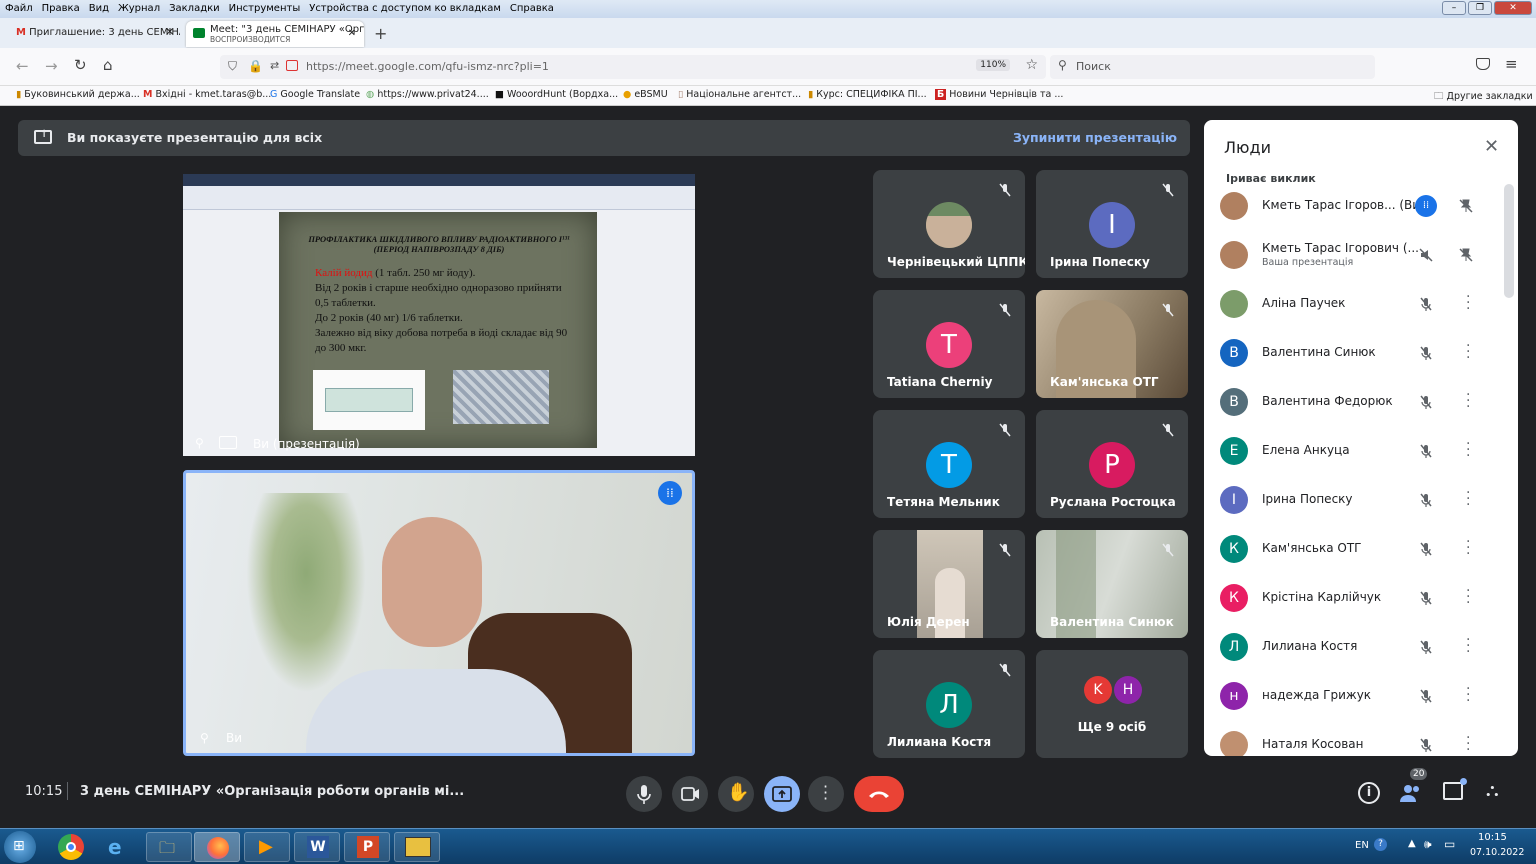 This screenshot has height=864, width=1536. I want to click on participant-row: К Крістіна Карлійчук · · ·, so click(1365, 598).